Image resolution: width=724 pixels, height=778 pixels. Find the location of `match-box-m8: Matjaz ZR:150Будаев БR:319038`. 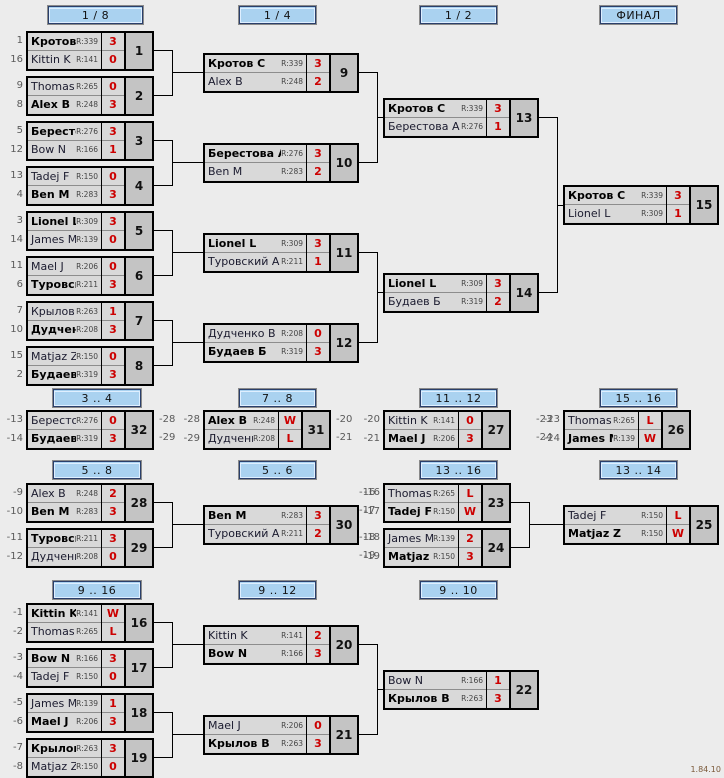

match-box-m8: Matjaz ZR:150Будаев БR:319038 is located at coordinates (90, 366).